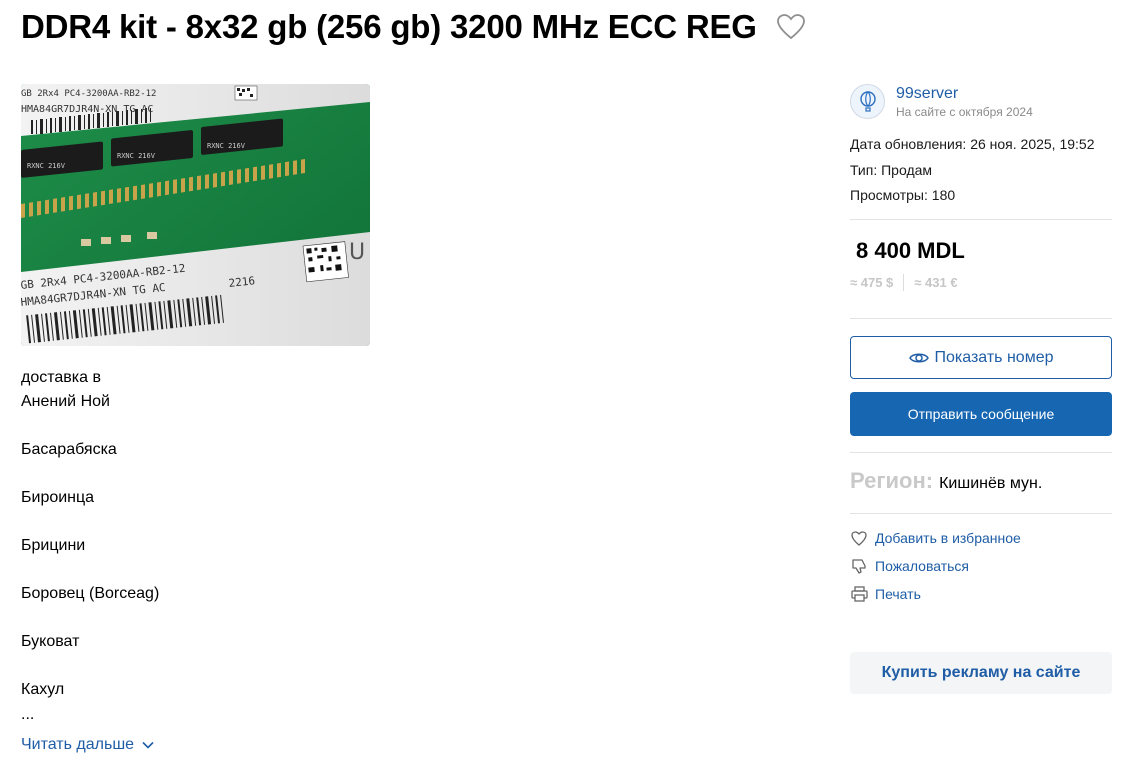  Describe the element at coordinates (892, 480) in the screenshot. I see `region-label: Регион:` at that location.